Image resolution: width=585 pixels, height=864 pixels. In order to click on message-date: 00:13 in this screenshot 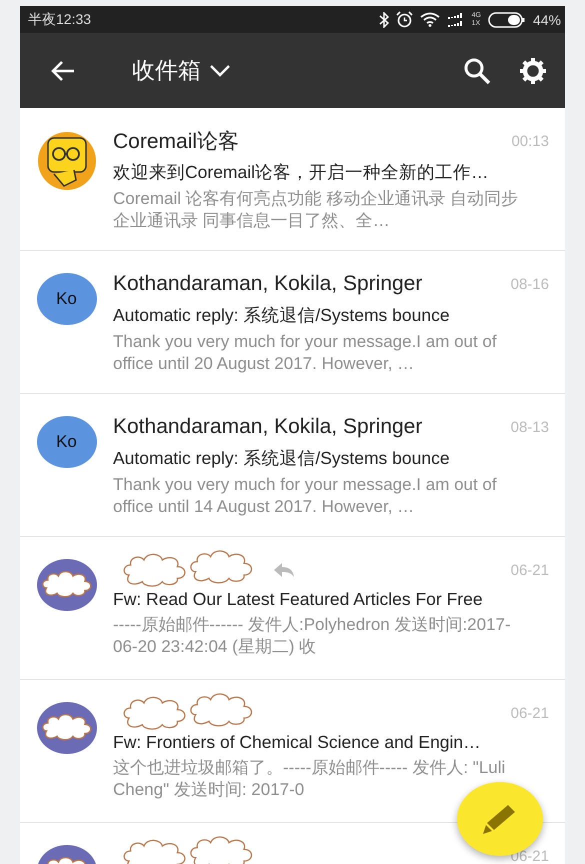, I will do `click(530, 141)`.